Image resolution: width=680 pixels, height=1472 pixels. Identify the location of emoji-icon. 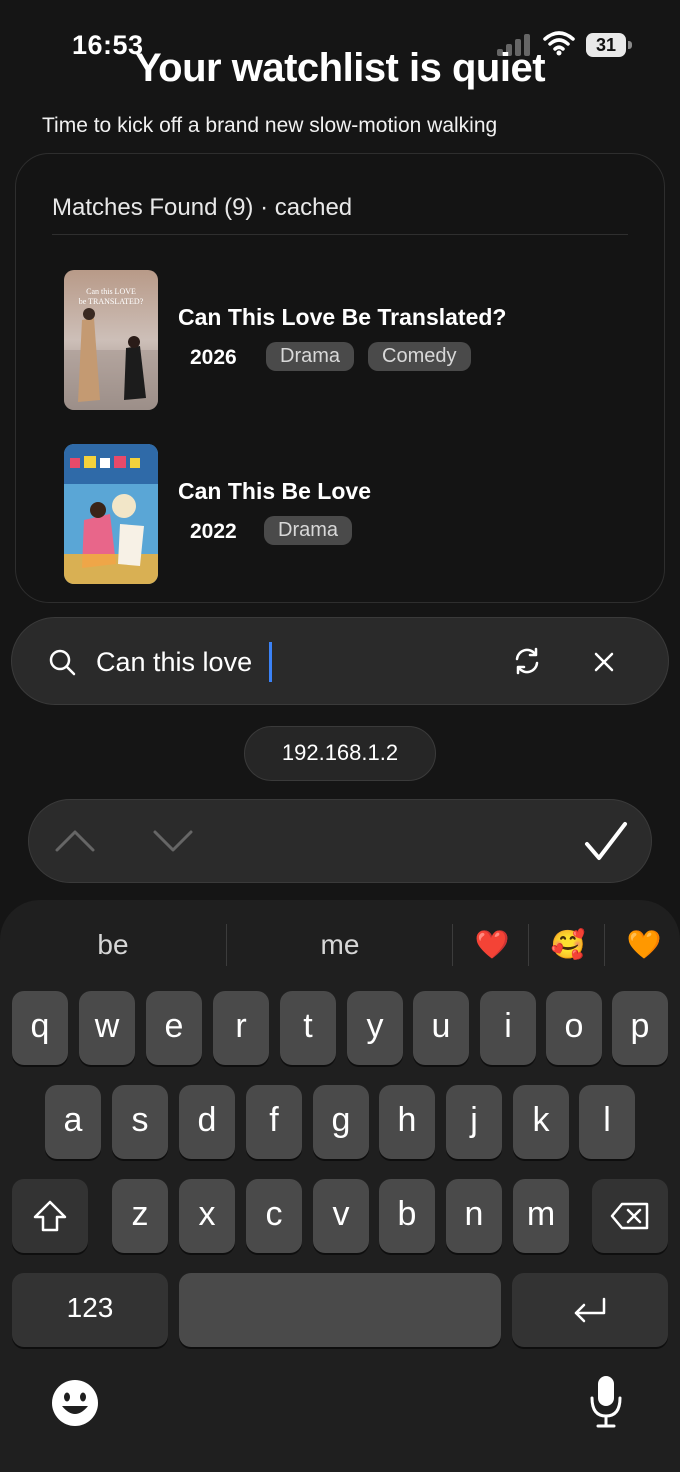
(75, 1403).